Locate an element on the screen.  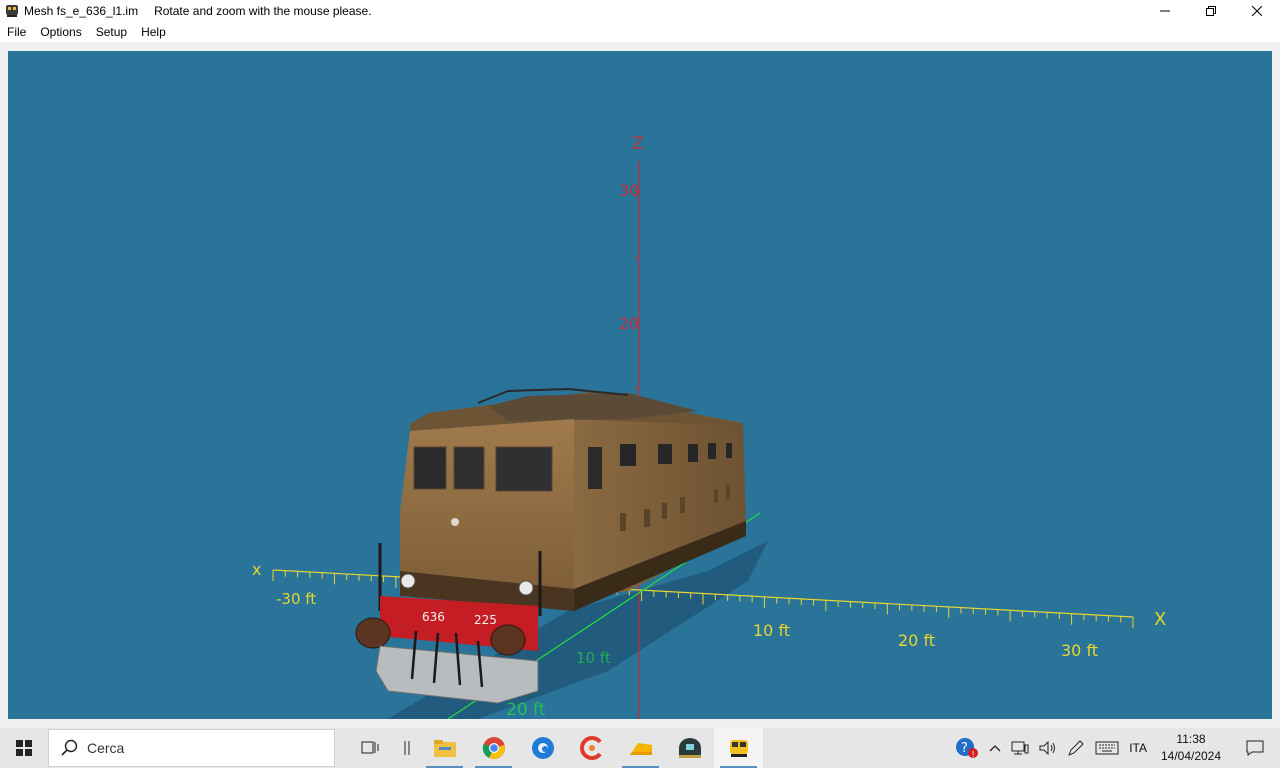
z-tick-20: 20 is located at coordinates (629, 323).